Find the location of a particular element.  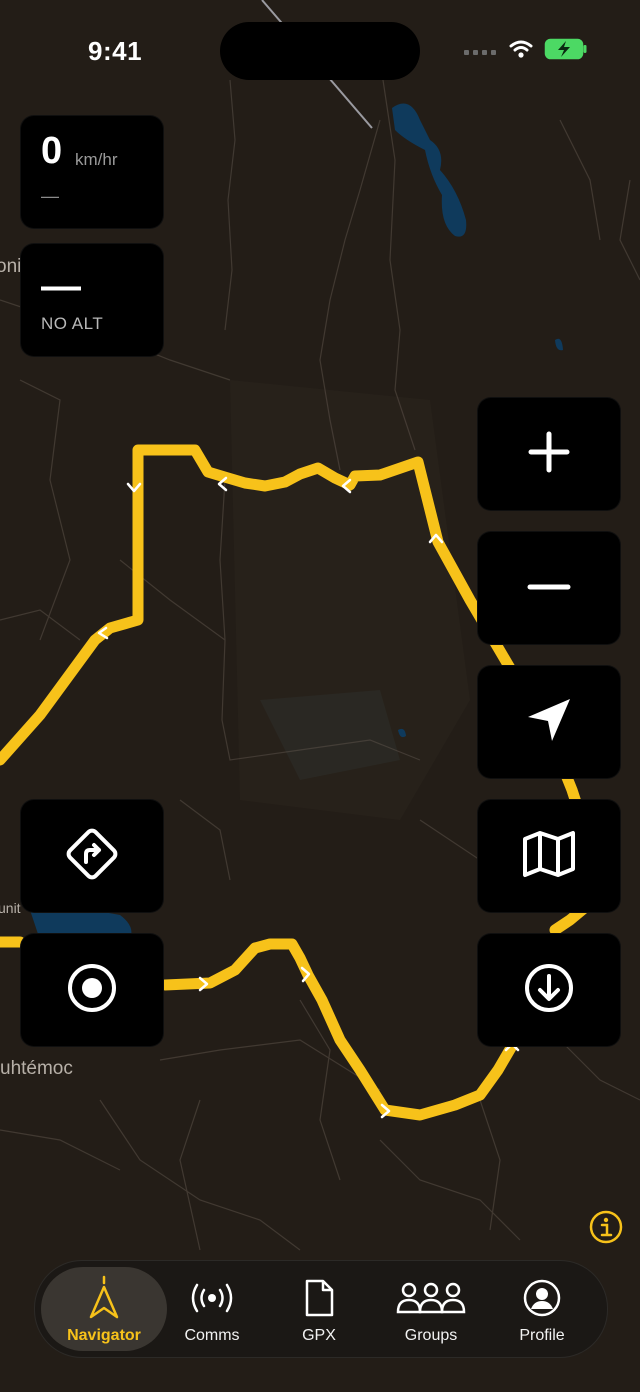

tab-label: Groups is located at coordinates (431, 1335).